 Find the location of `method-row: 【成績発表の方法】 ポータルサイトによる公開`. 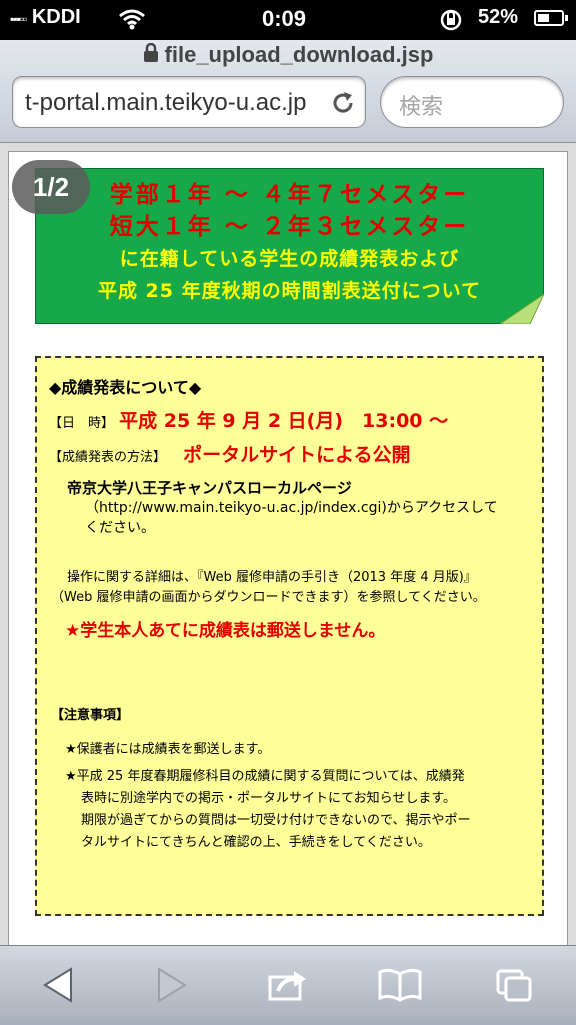

method-row: 【成績発表の方法】 ポータルサイトによる公開 is located at coordinates (230, 453).